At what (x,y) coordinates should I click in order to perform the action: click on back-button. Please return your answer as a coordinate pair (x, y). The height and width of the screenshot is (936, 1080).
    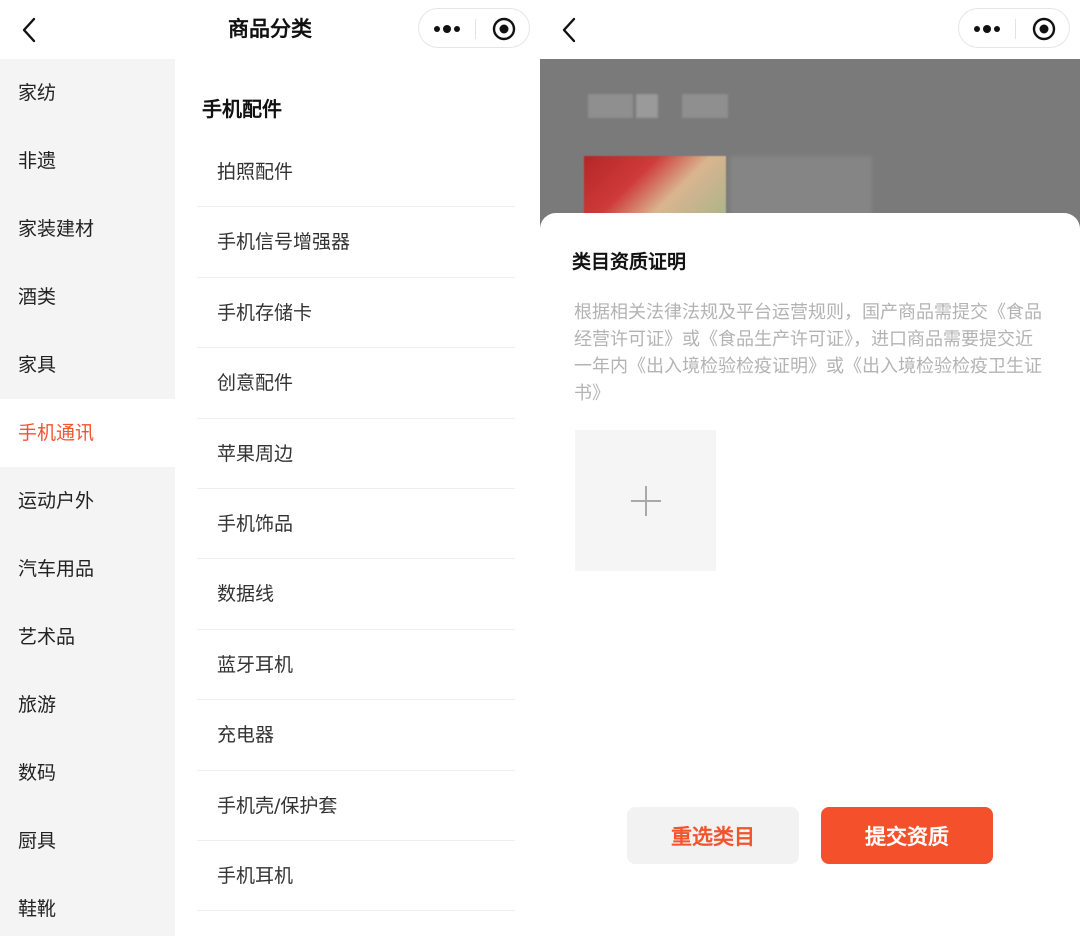
    Looking at the image, I should click on (569, 30).